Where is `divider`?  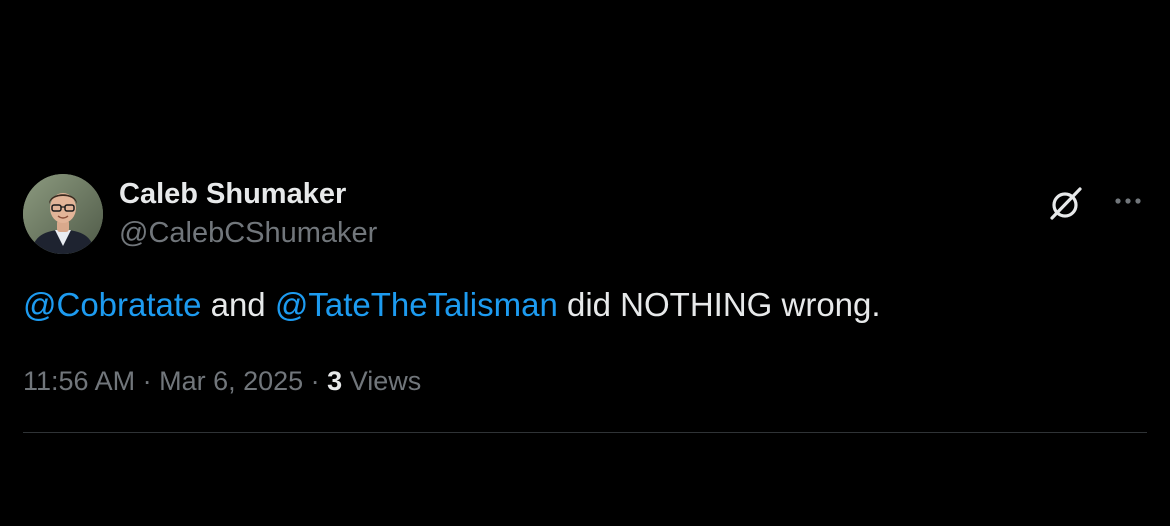
divider is located at coordinates (585, 432).